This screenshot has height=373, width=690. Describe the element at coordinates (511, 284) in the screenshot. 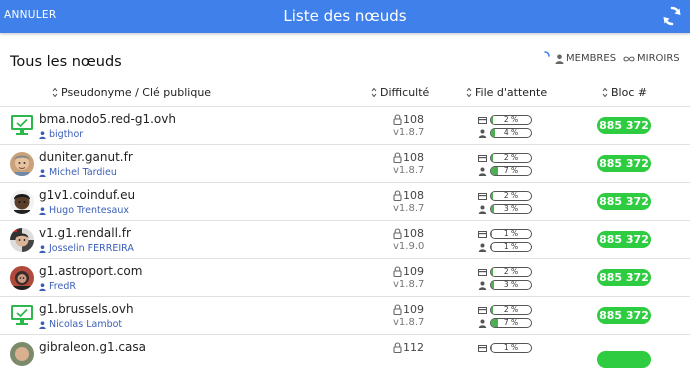

I see `queue-member-text: 3 %` at that location.